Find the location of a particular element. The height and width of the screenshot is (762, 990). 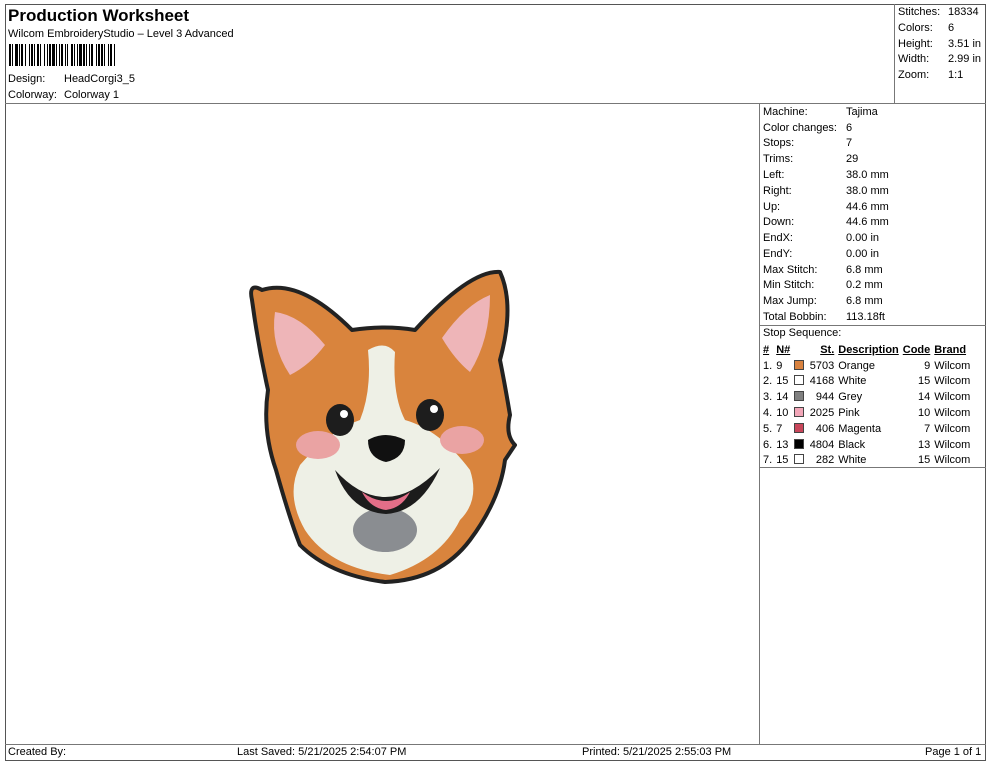

colorway-value: Colorway 1 is located at coordinates (92, 95).